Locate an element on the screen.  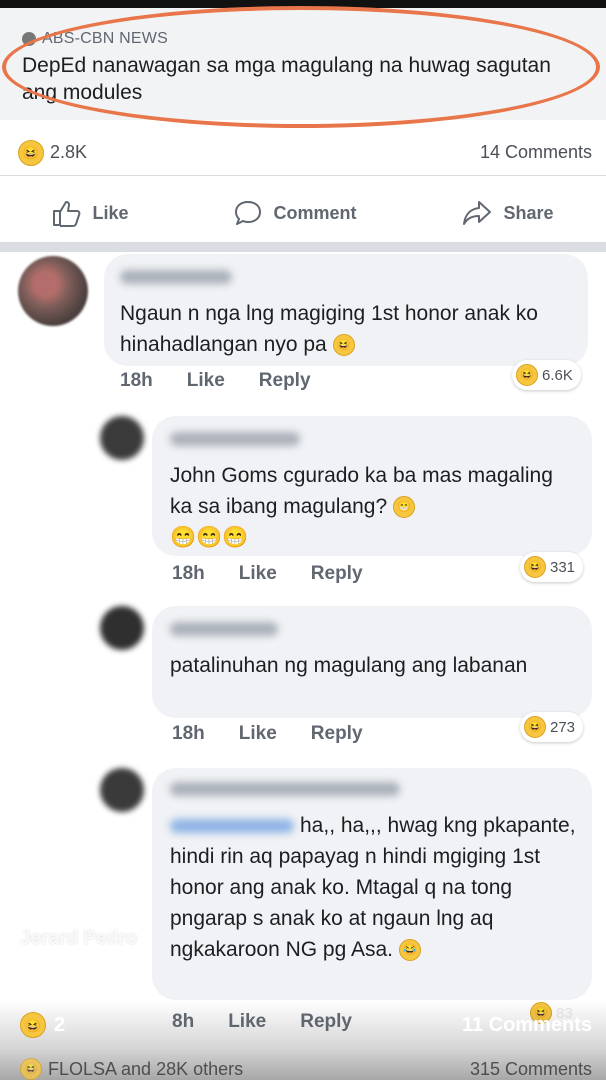
comment-reactions: 😆 6.6K is located at coordinates (546, 375).